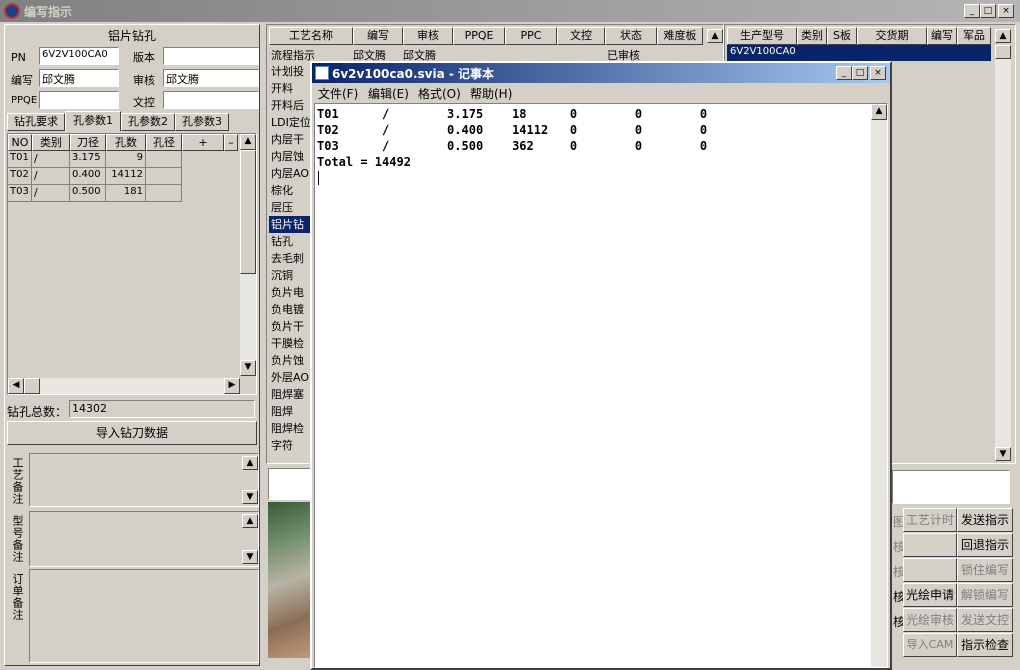 This screenshot has height=670, width=1020. Describe the element at coordinates (290, 445) in the screenshot. I see `list-item: 字符` at that location.